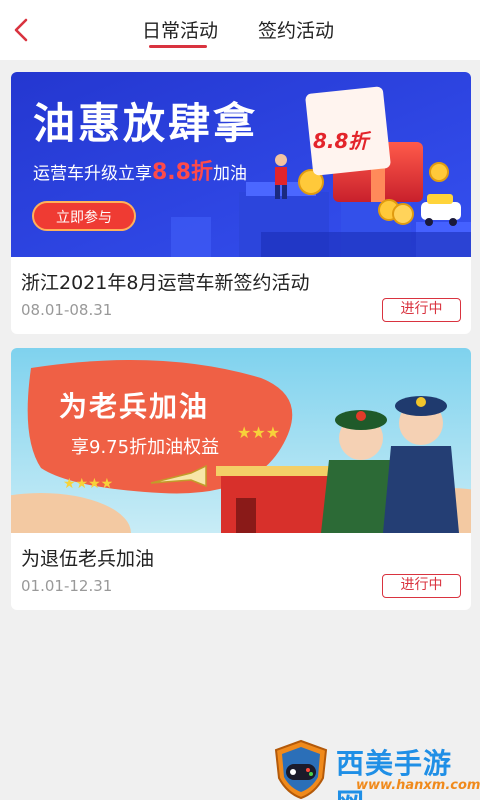 The image size is (480, 800). What do you see at coordinates (88, 484) in the screenshot?
I see `star-icon: ★★★★` at bounding box center [88, 484].